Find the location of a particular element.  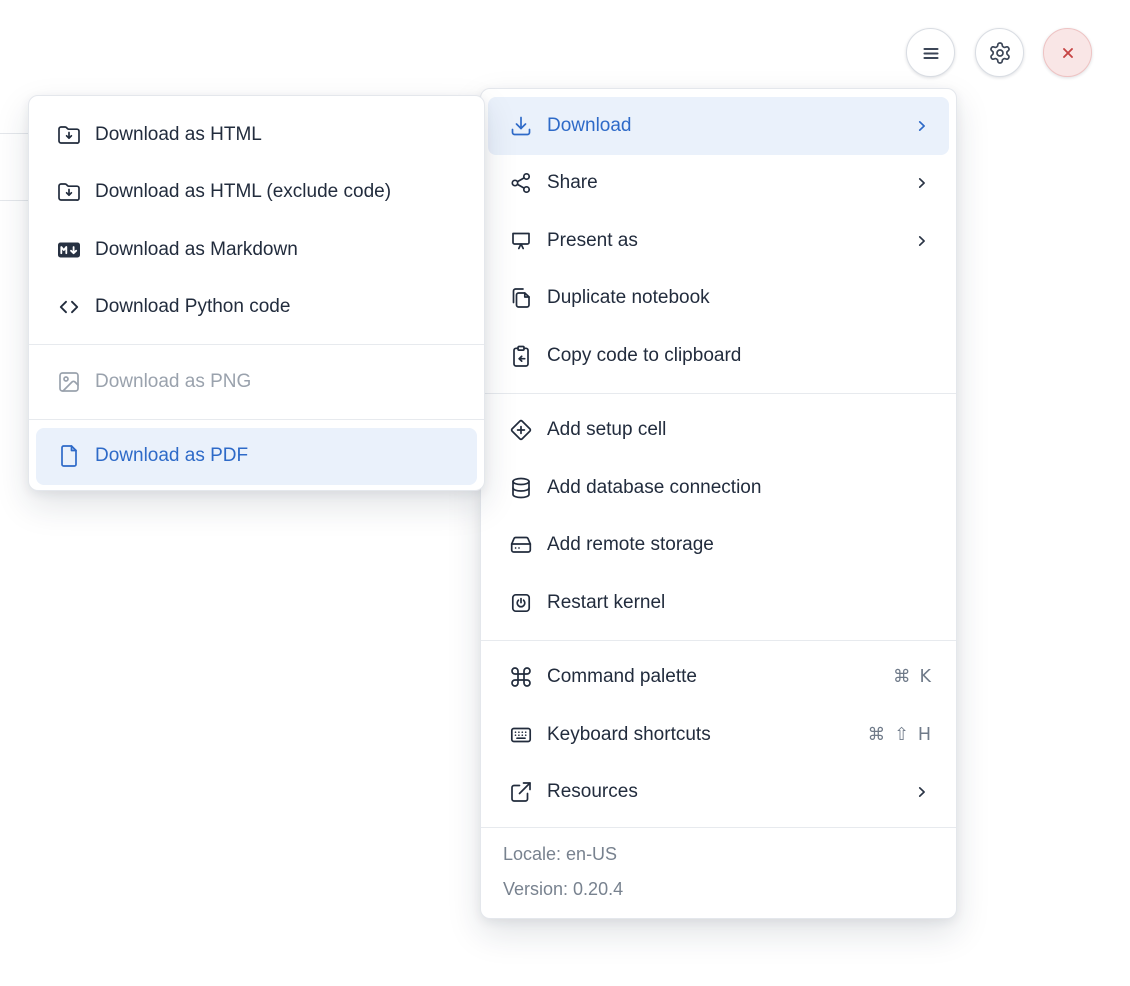

menu-item-download: Download is located at coordinates (718, 126).